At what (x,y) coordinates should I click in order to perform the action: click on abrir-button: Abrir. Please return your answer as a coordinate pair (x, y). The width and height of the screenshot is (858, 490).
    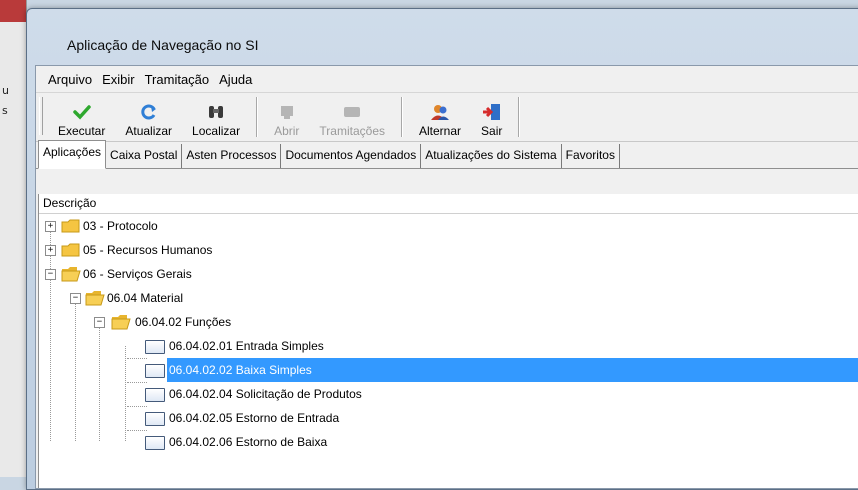
    Looking at the image, I should click on (286, 119).